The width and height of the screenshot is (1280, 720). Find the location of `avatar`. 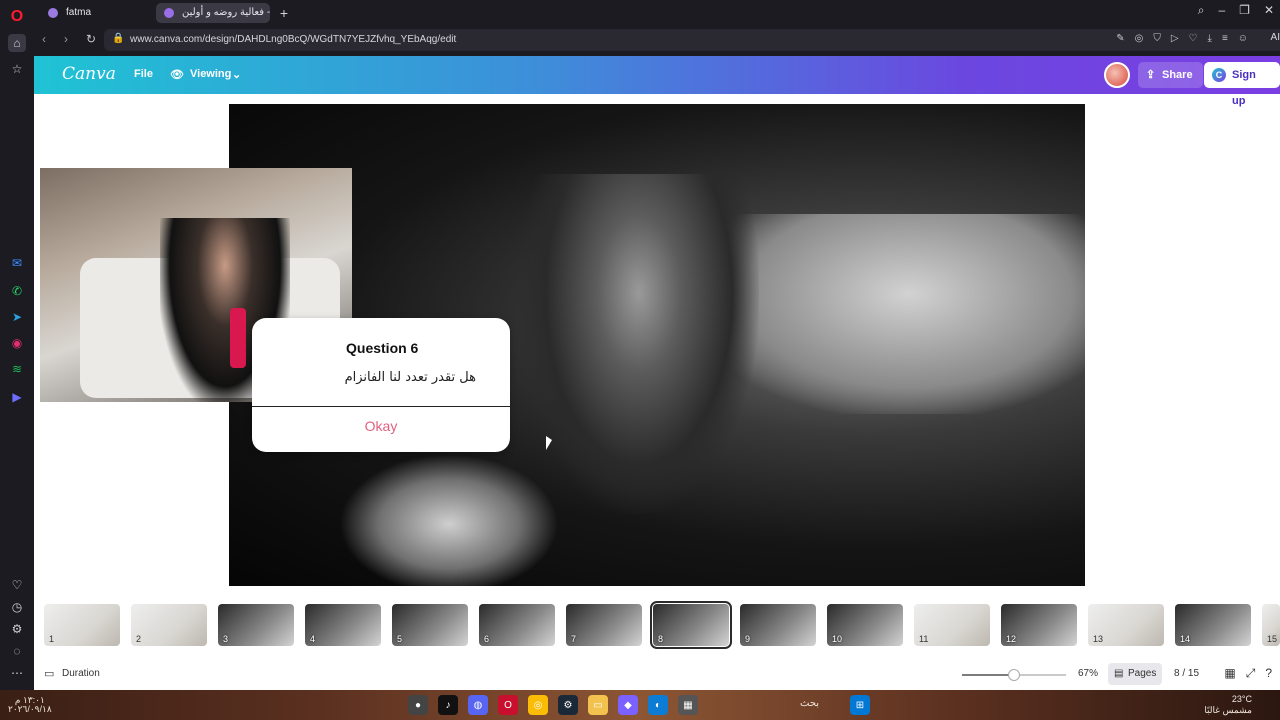

avatar is located at coordinates (1117, 75).